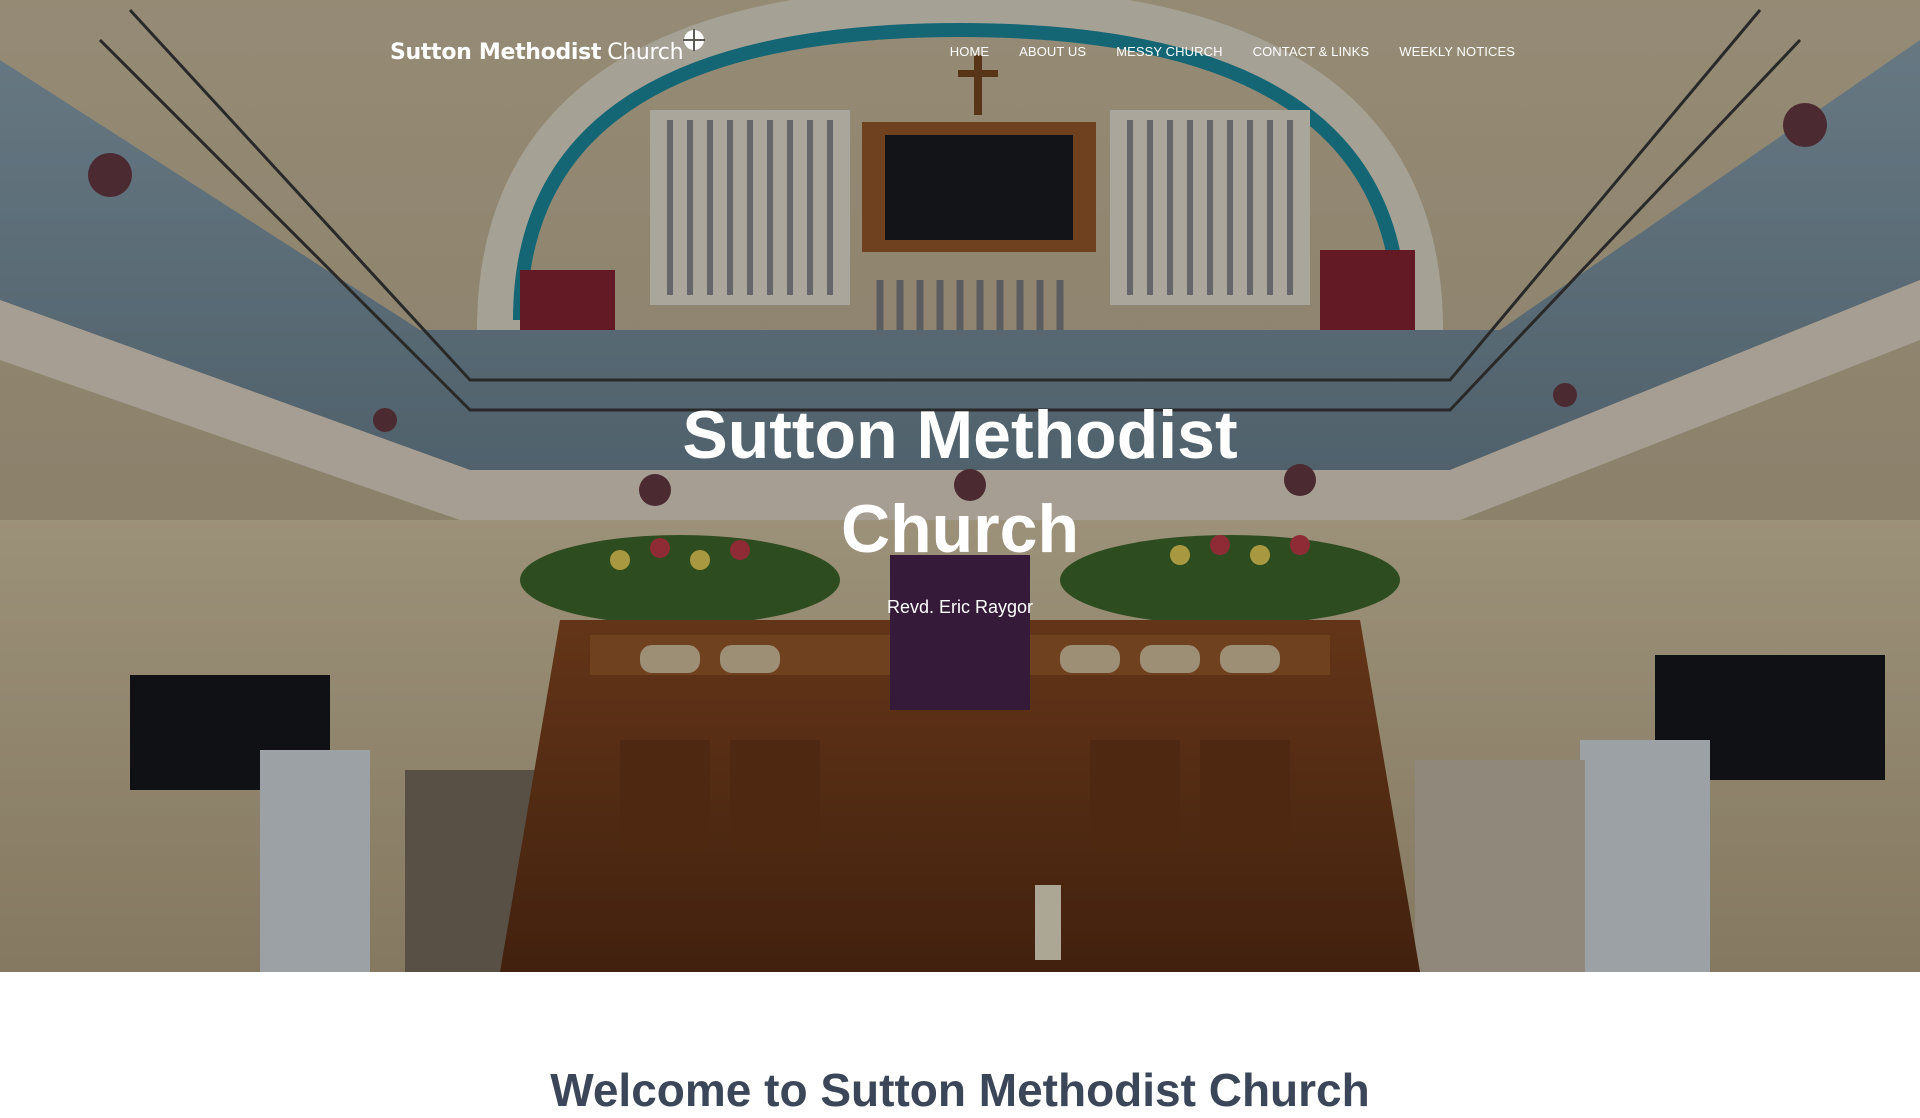  What do you see at coordinates (1311, 51) in the screenshot?
I see `nav-contact-links: CONTACT & LINKS` at bounding box center [1311, 51].